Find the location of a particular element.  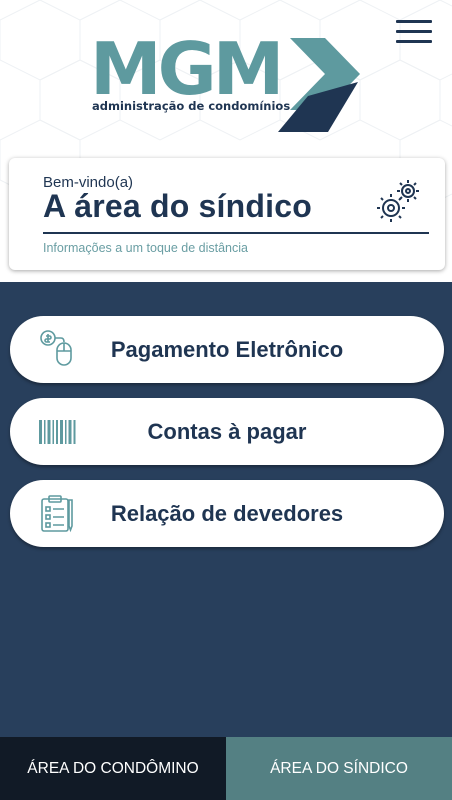

bottom-nav: ÁREA DO CONDÔMINO ÁREA DO SÍNDICO is located at coordinates (226, 768).